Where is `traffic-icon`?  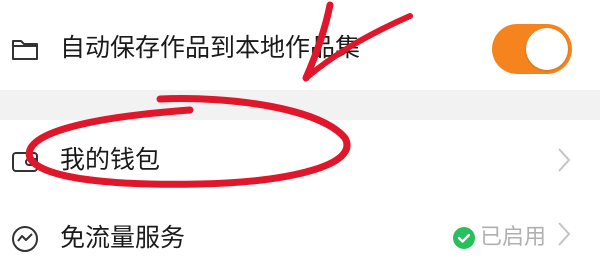 traffic-icon is located at coordinates (25, 239).